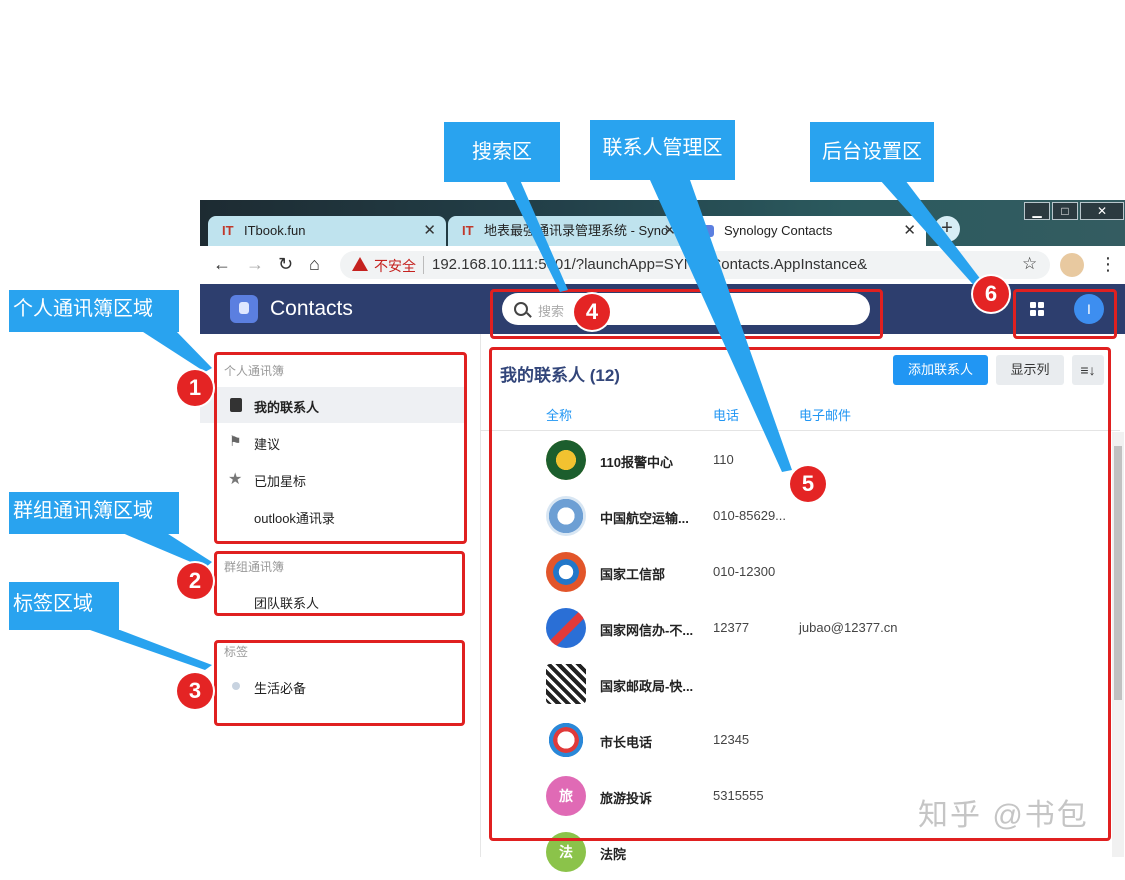  Describe the element at coordinates (662, 150) in the screenshot. I see `callout-contact-mgmt: 联系人管理区` at that location.